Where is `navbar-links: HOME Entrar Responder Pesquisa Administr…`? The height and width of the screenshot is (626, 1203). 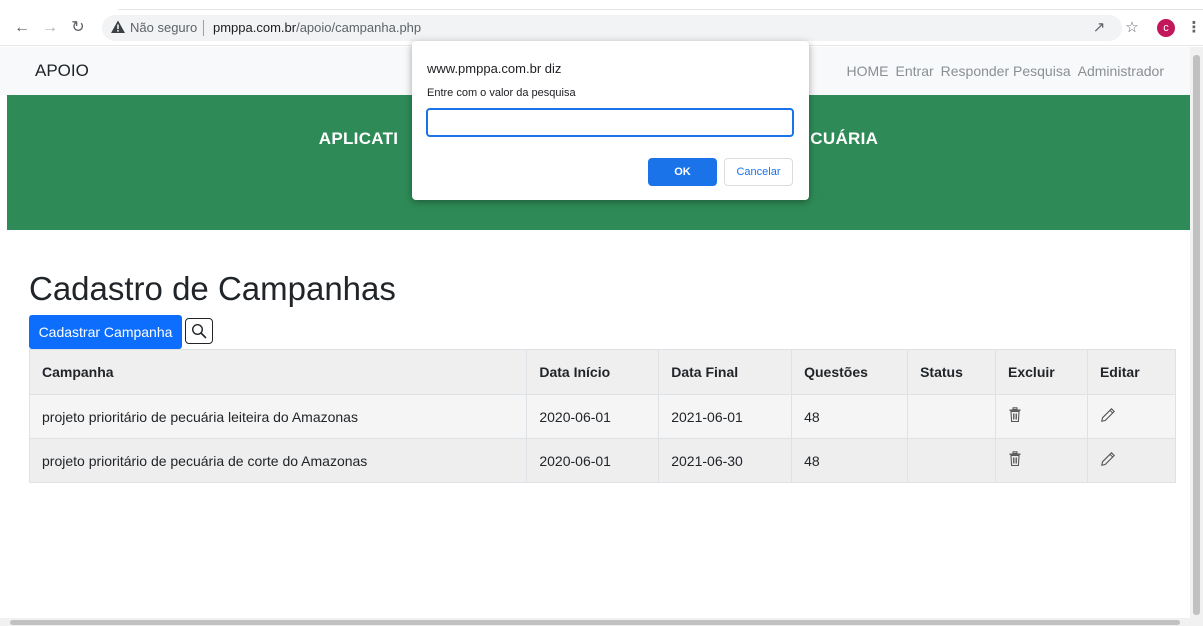 navbar-links: HOME Entrar Responder Pesquisa Administr… is located at coordinates (1005, 71).